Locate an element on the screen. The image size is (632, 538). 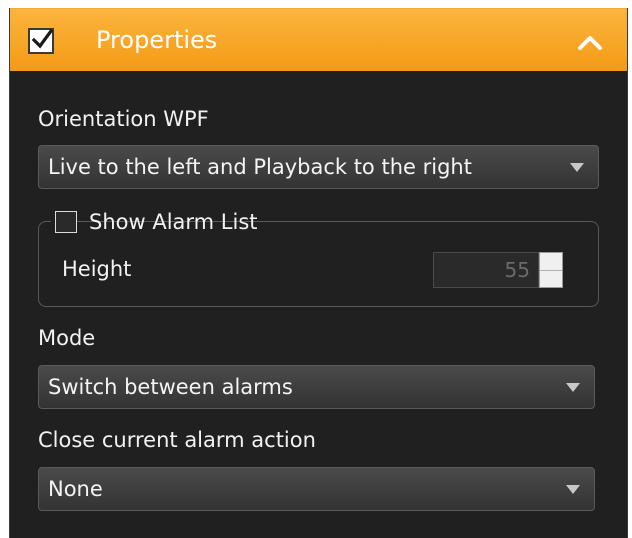
mode-dropdown: Switch between alarms is located at coordinates (316, 387).